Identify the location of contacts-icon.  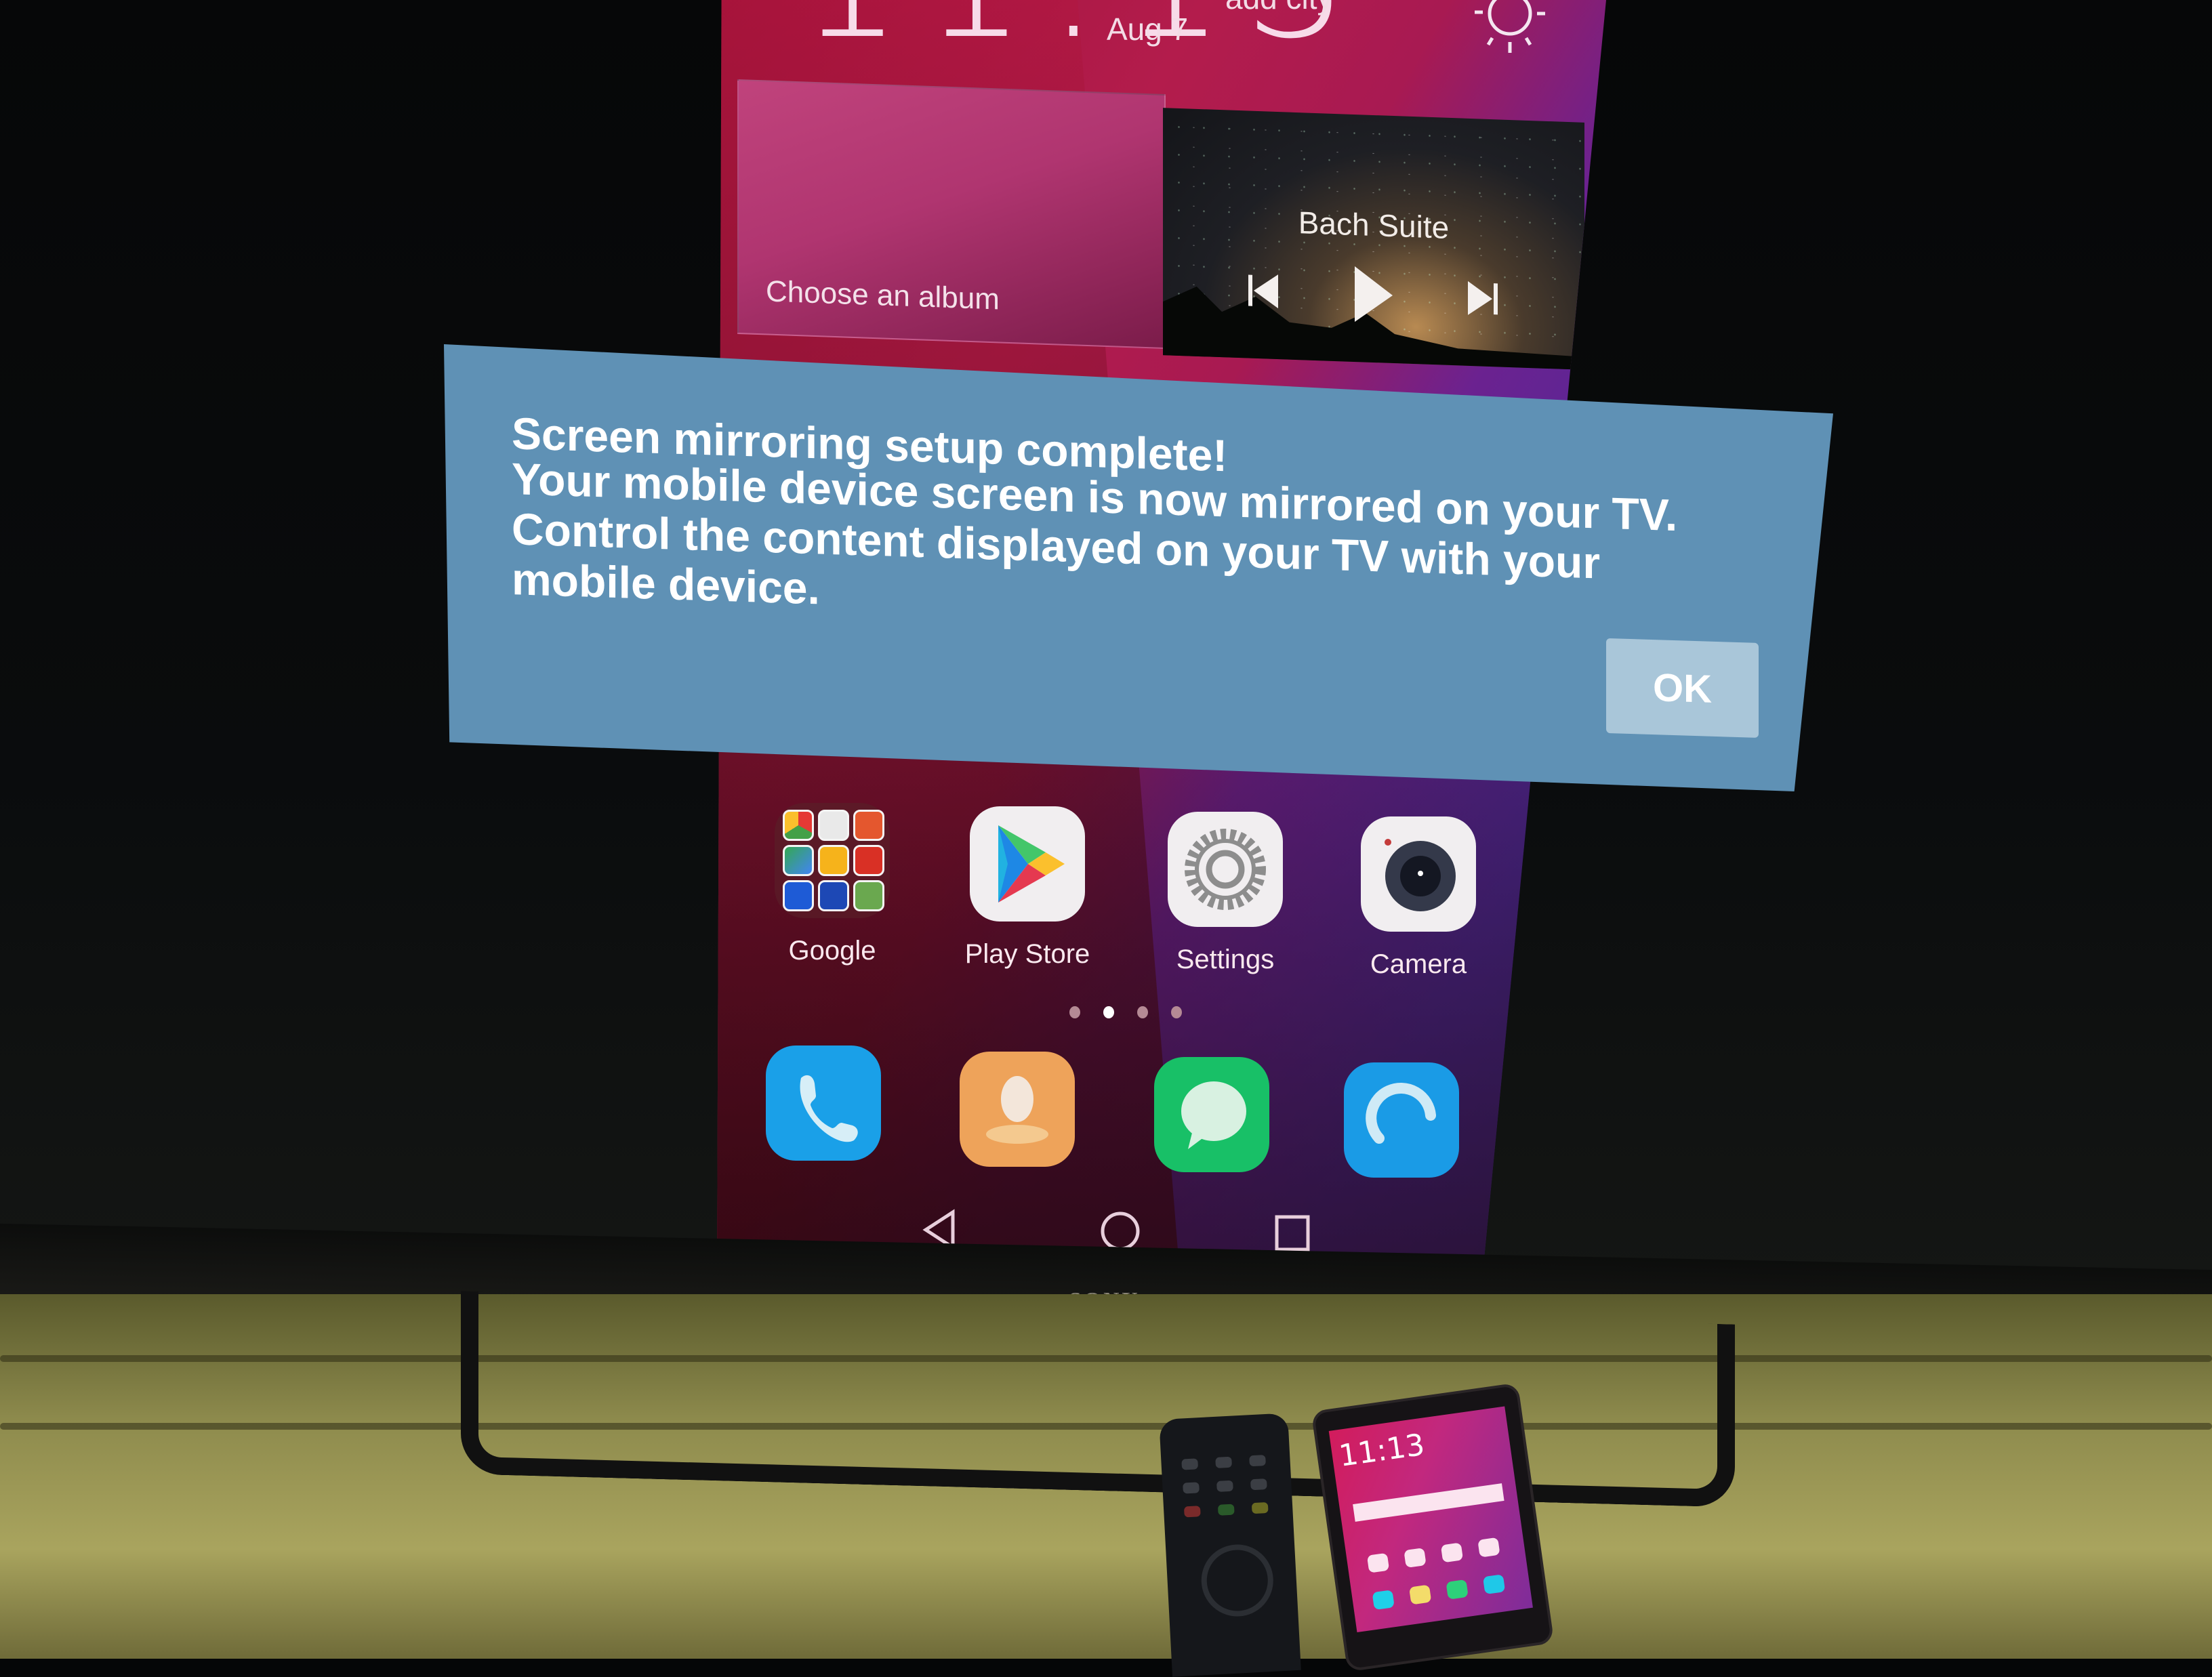
(1017, 1110).